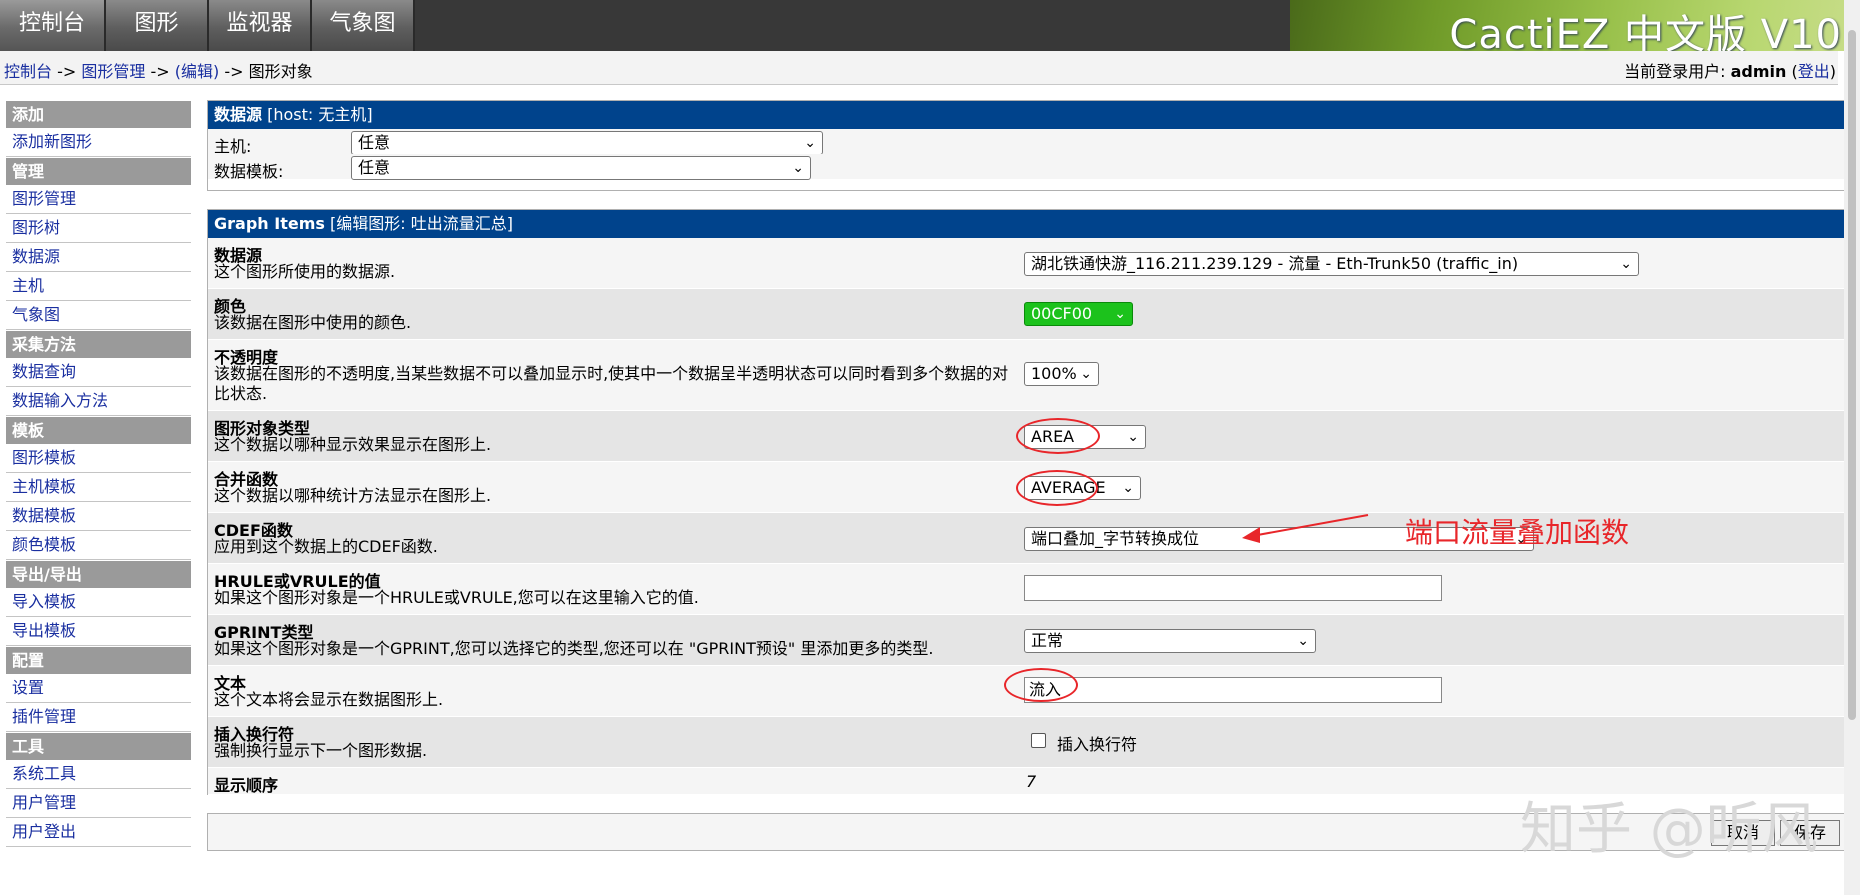 This screenshot has height=895, width=1860. What do you see at coordinates (280, 71) in the screenshot?
I see `breadcrumb-current: 图形对象` at bounding box center [280, 71].